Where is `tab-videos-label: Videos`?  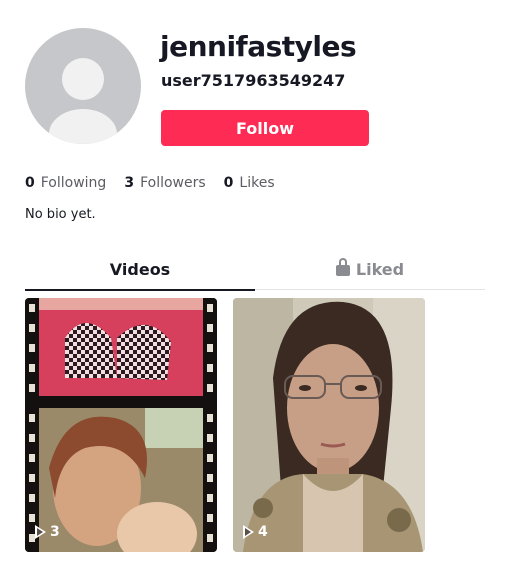
tab-videos-label: Videos is located at coordinates (140, 269).